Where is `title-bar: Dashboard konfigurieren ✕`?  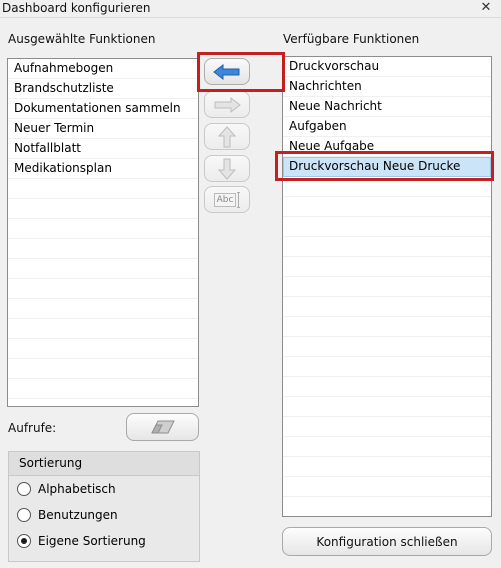
title-bar: Dashboard konfigurieren ✕ is located at coordinates (250, 9).